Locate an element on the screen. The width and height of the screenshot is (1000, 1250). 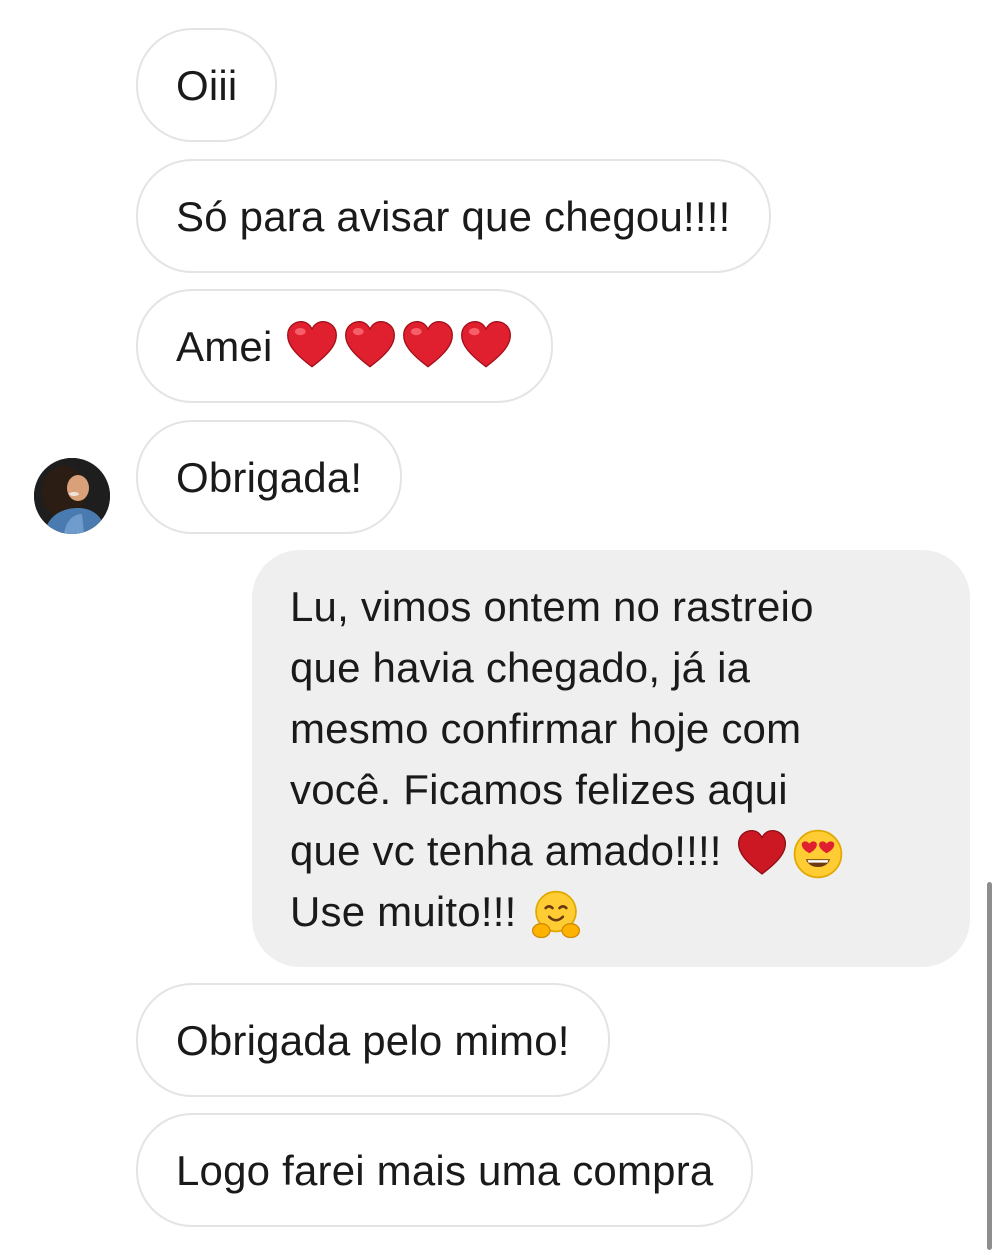
message-text: Oiii is located at coordinates (207, 85).